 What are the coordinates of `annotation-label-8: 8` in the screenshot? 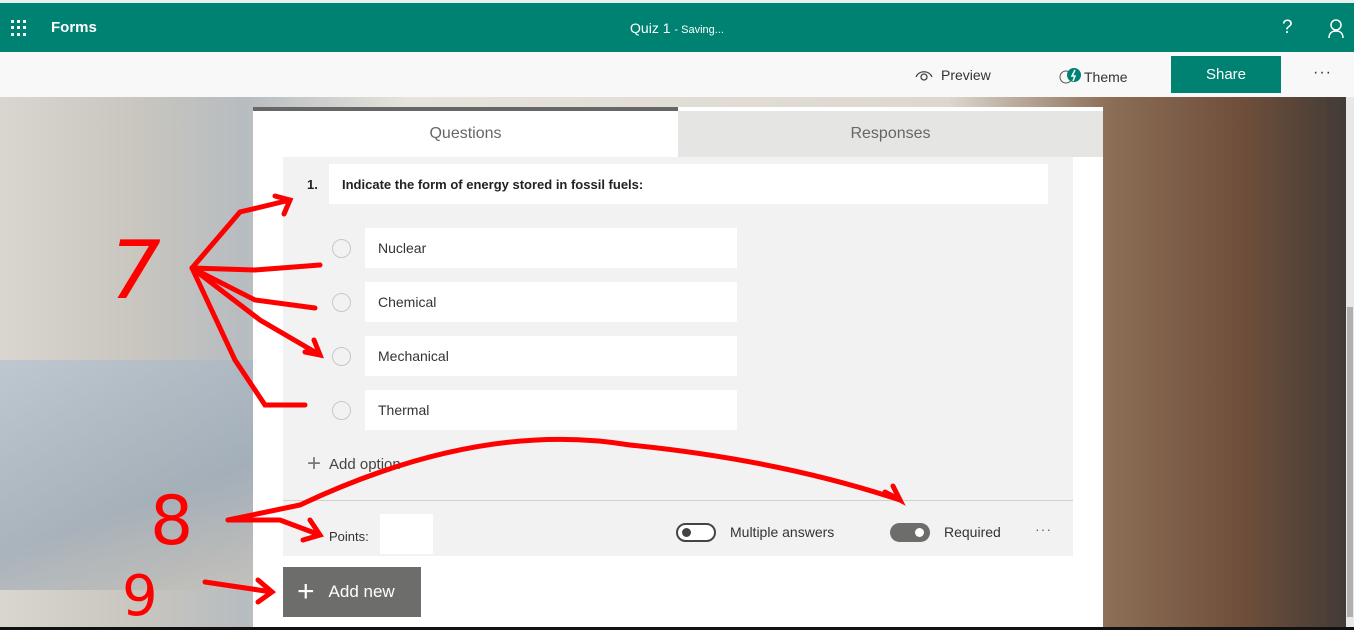 It's located at (171, 521).